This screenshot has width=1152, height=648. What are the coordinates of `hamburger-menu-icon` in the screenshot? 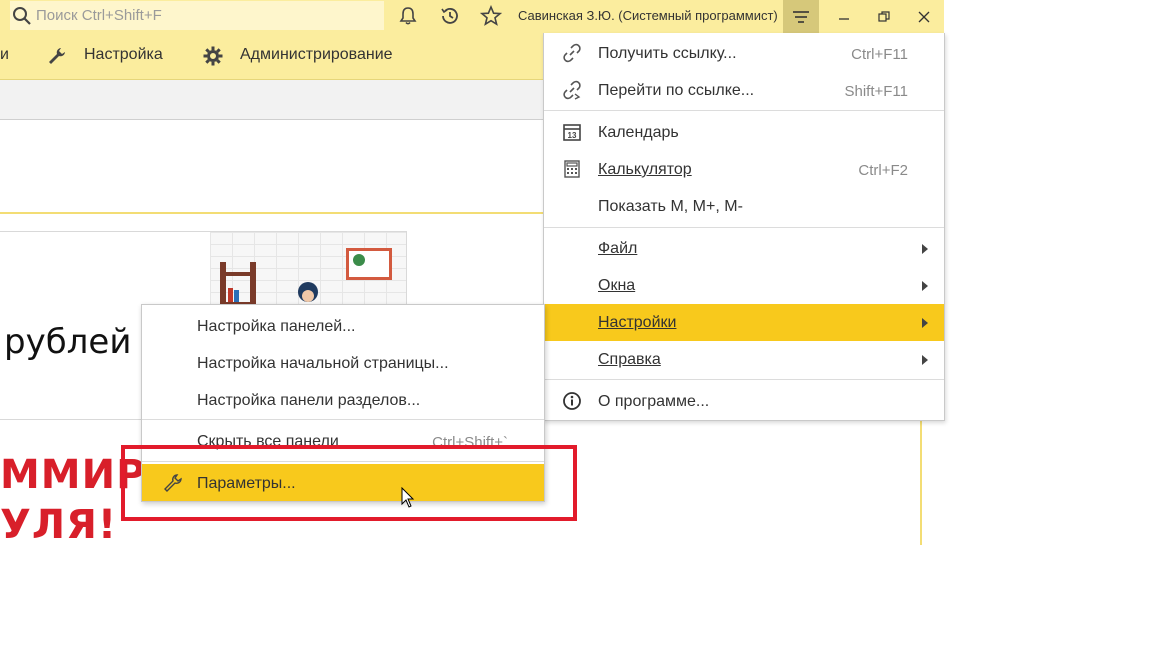 It's located at (801, 16).